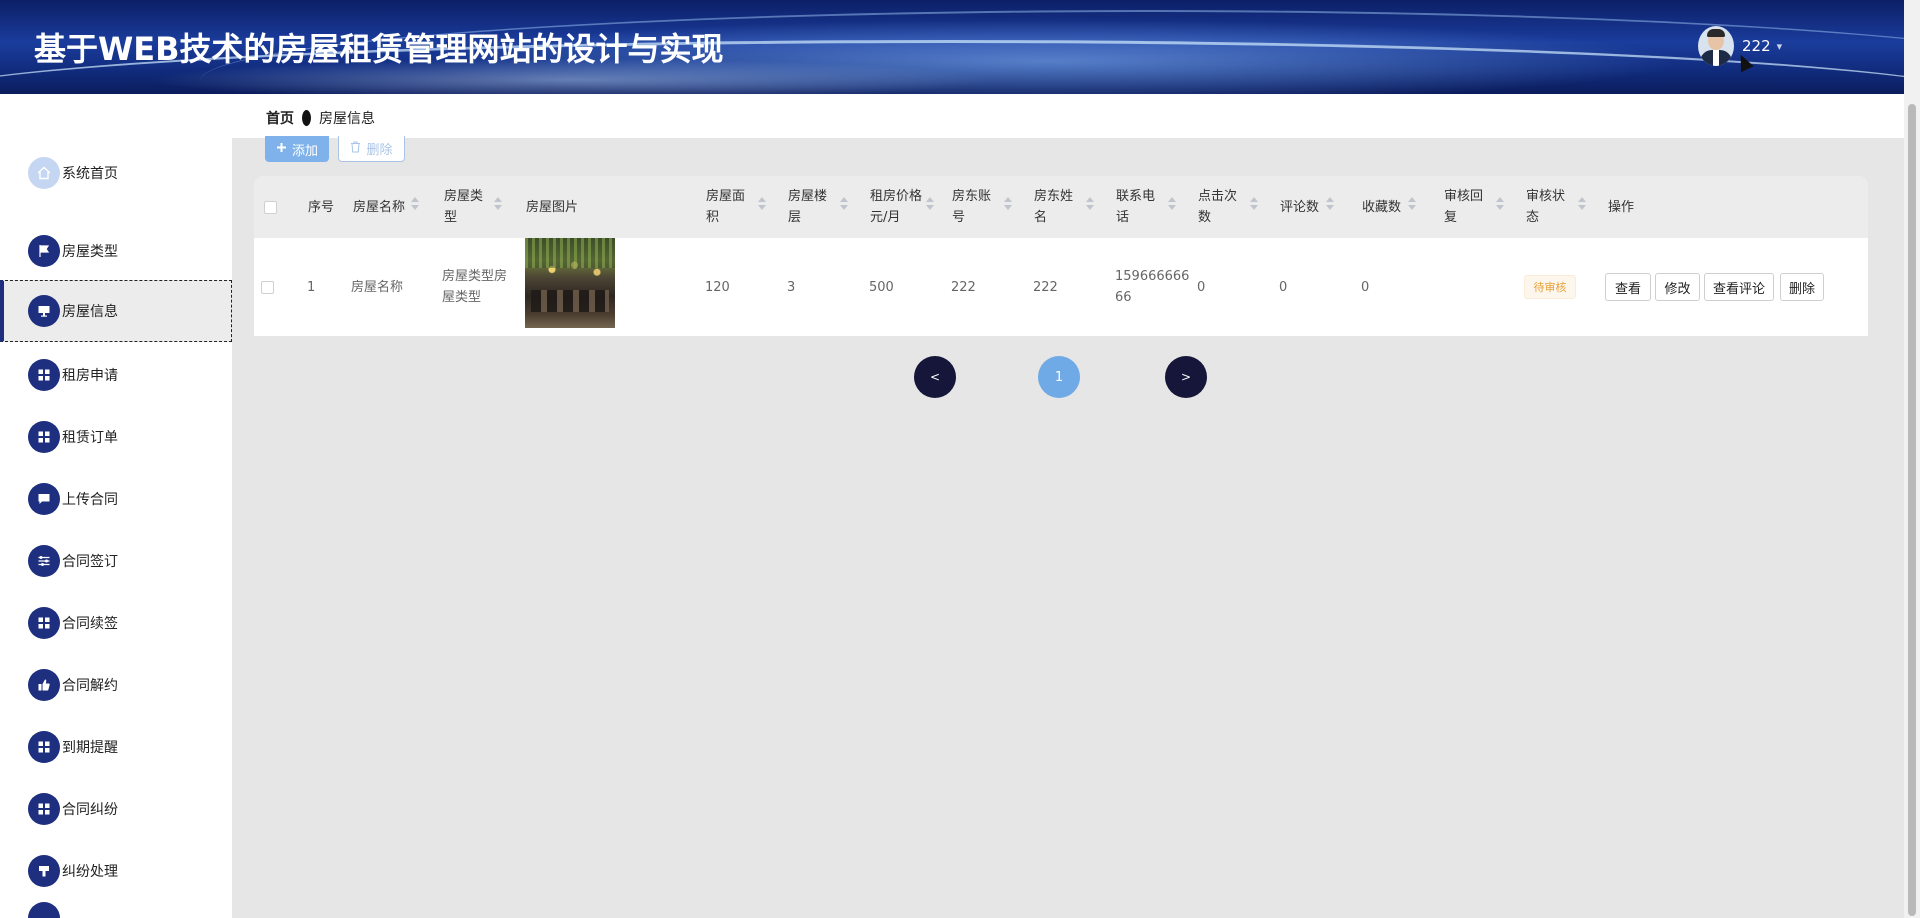  Describe the element at coordinates (306, 118) in the screenshot. I see `breadcrumb-separator-icon` at that location.